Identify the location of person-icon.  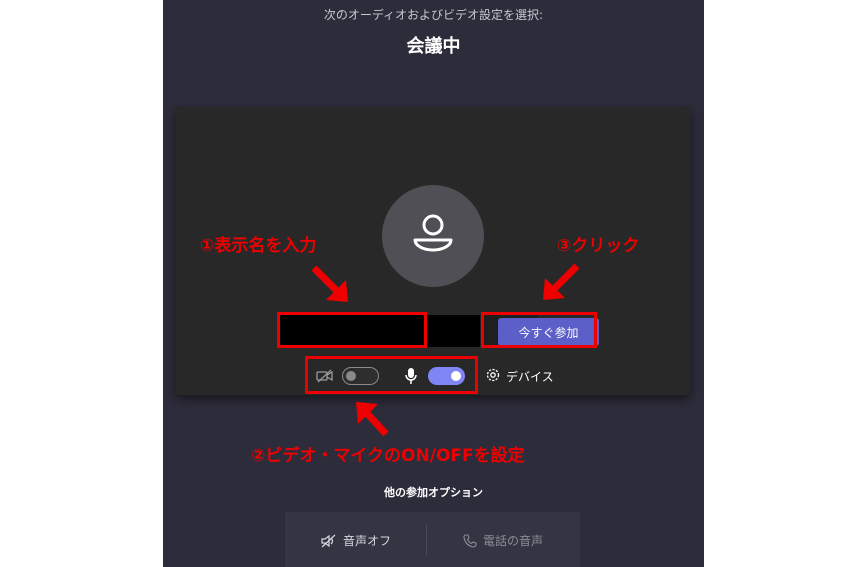
(433, 233).